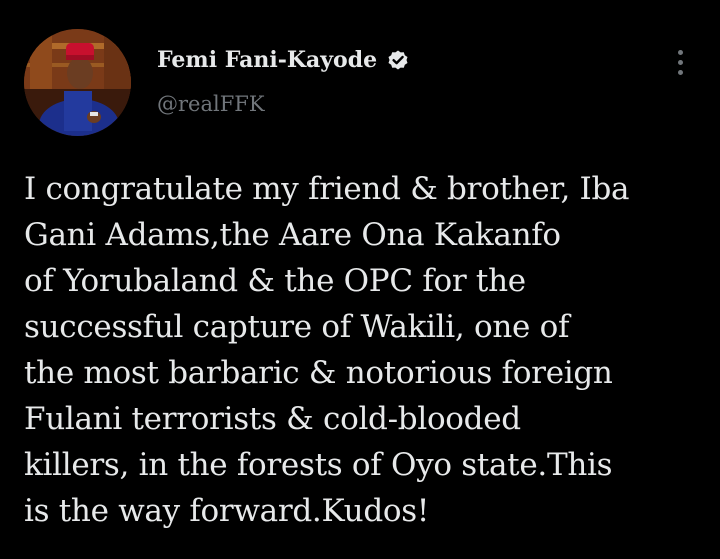  Describe the element at coordinates (275, 281) in the screenshot. I see `tweet-text-line: of Yorubaland & the OPC for the` at that location.